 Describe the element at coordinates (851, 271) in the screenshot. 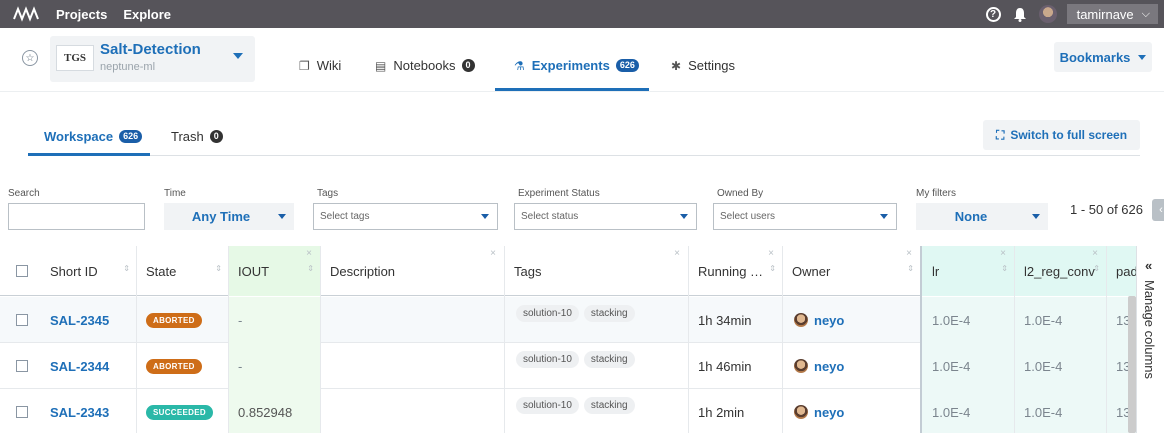

I see `column-header-owner: Owner × ⇕` at that location.